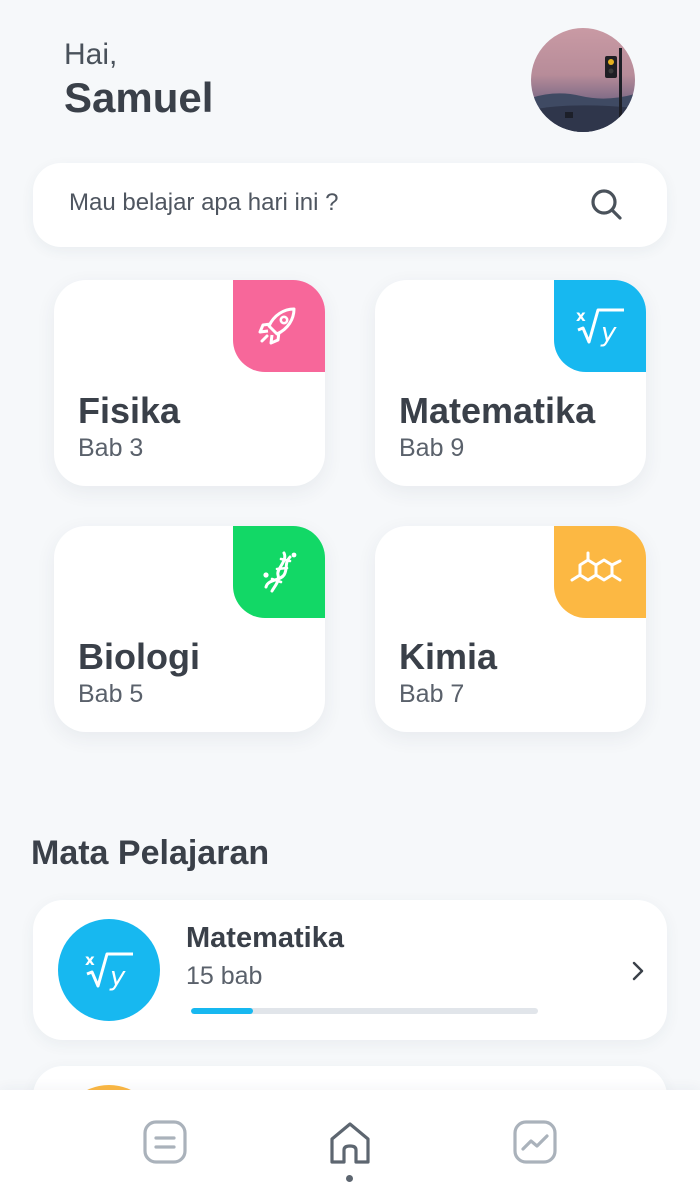  I want to click on card-subtitle: Bab 5, so click(111, 694).